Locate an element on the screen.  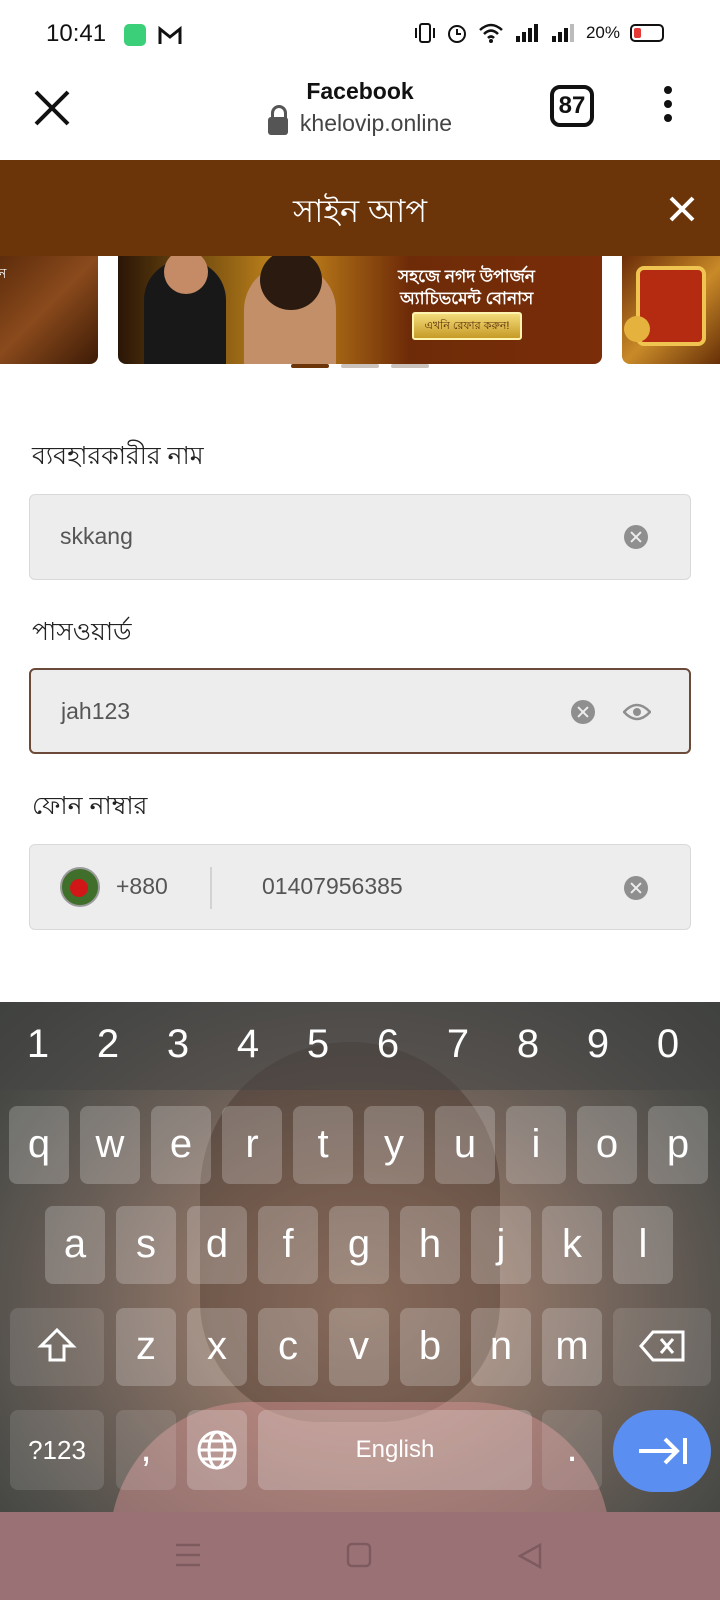
key-5: 5 is located at coordinates (318, 1044).